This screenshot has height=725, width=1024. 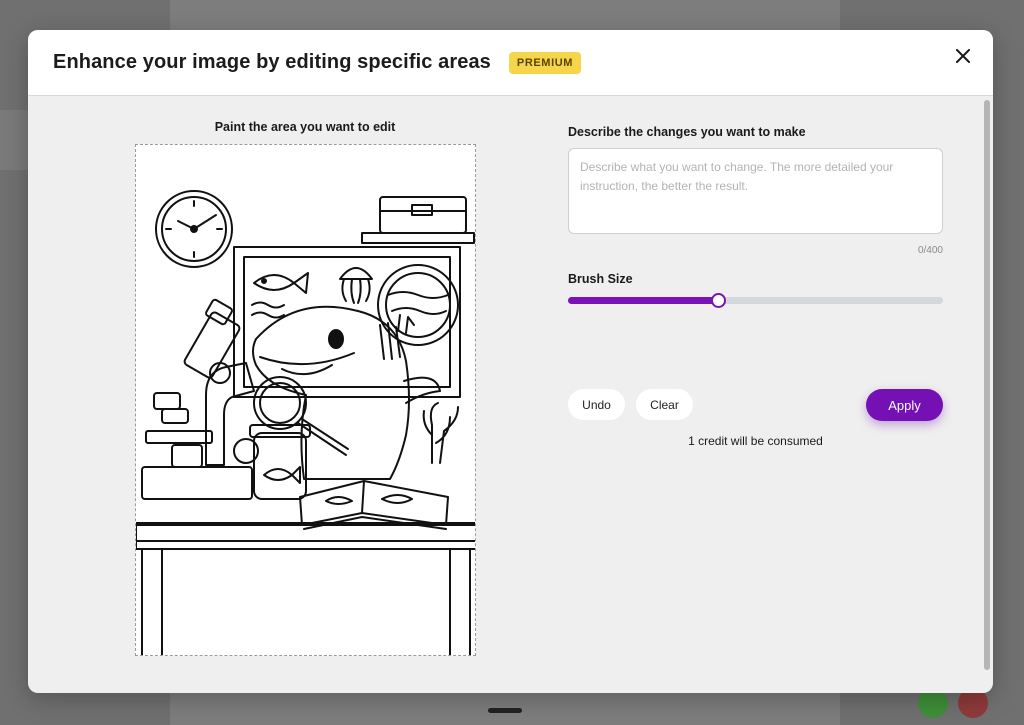 I want to click on bottom-handle, so click(x=505, y=710).